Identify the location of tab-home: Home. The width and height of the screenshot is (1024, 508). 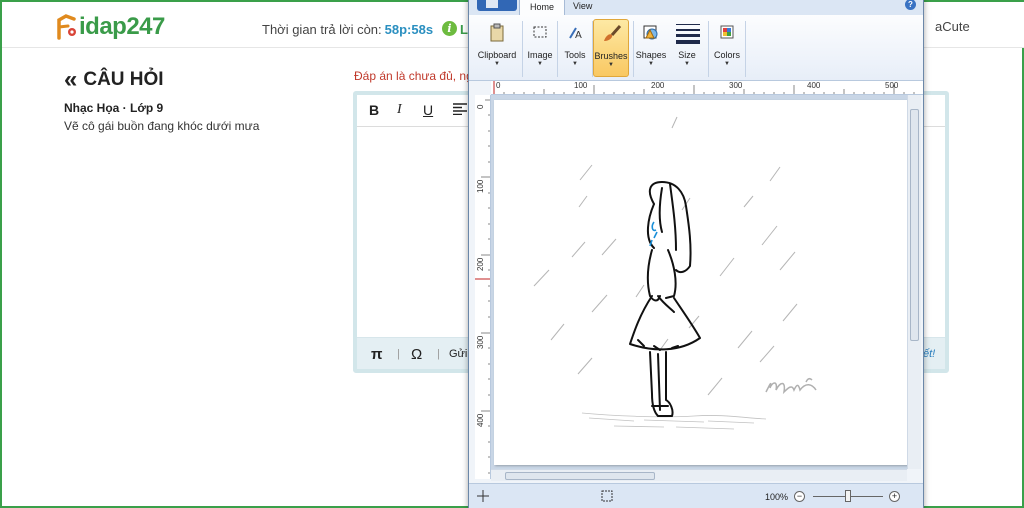
(542, 7).